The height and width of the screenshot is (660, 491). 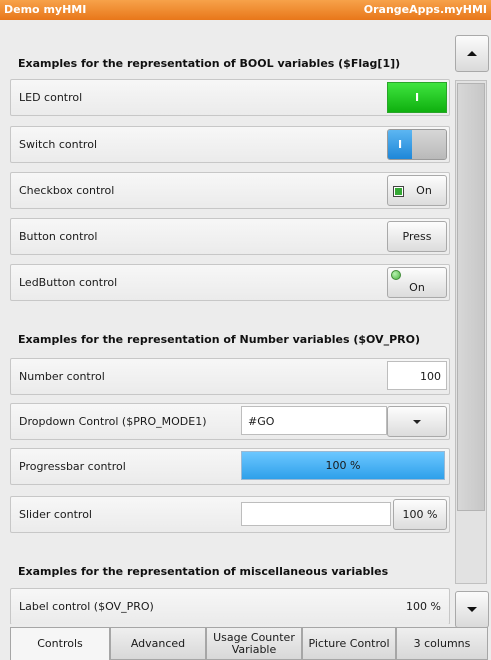 I want to click on switch-knob, so click(x=429, y=144).